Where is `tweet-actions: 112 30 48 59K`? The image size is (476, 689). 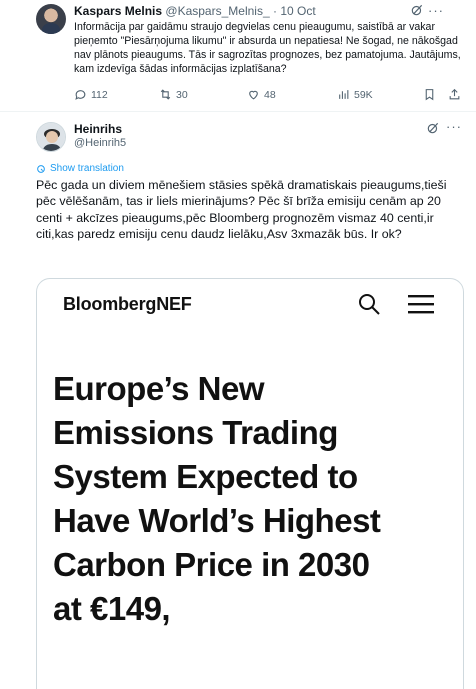 tweet-actions: 112 30 48 59K is located at coordinates (269, 96).